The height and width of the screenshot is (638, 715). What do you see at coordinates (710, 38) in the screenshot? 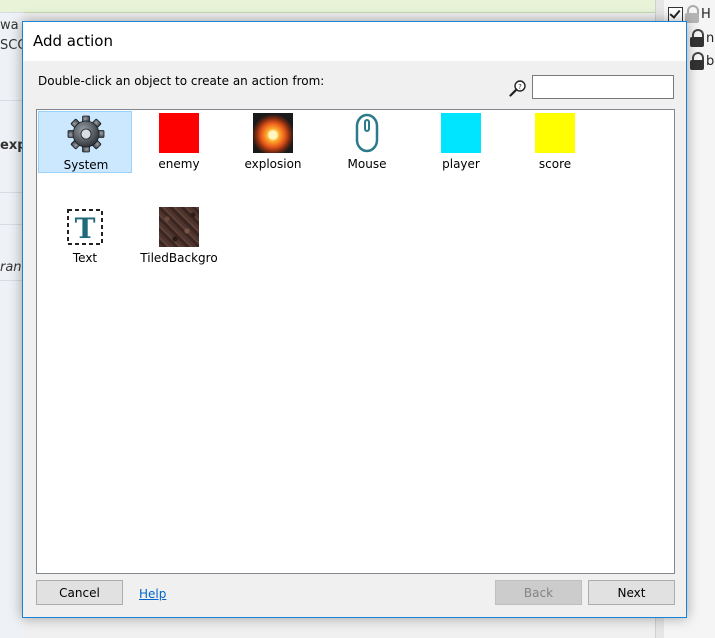
I see `layer-label: n` at bounding box center [710, 38].